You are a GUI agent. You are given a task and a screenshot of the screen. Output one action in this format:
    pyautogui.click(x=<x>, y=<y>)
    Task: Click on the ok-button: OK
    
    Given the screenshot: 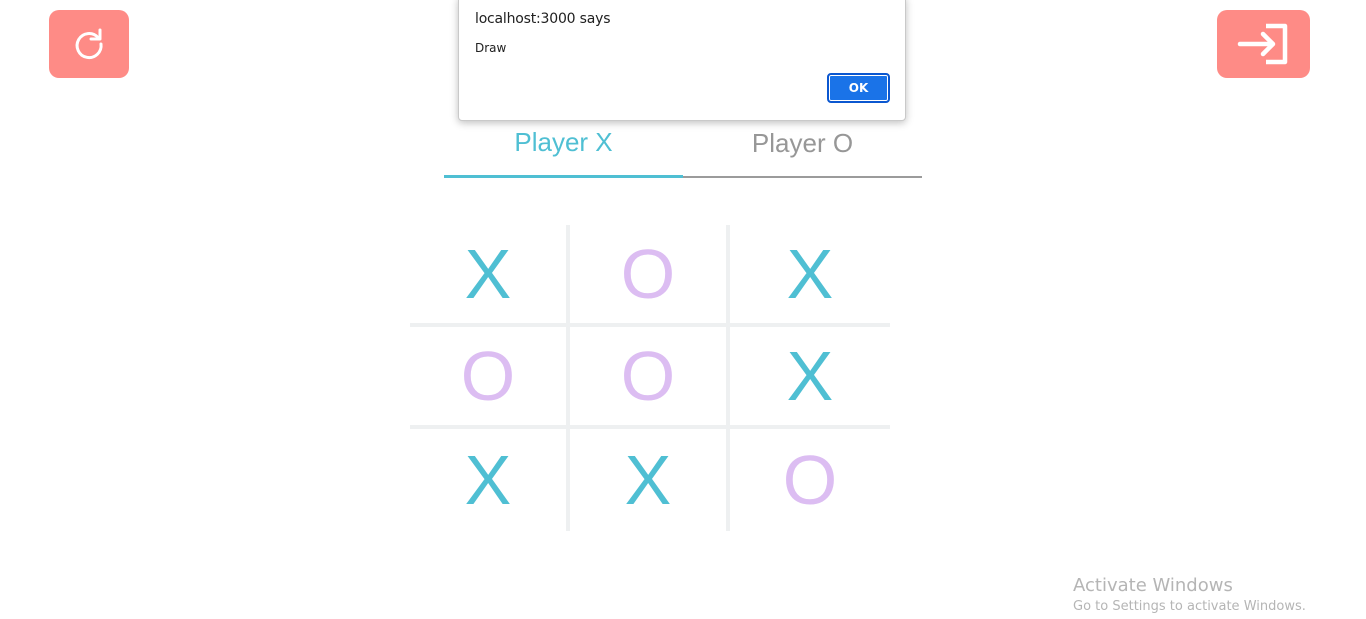 What is the action you would take?
    pyautogui.click(x=858, y=88)
    